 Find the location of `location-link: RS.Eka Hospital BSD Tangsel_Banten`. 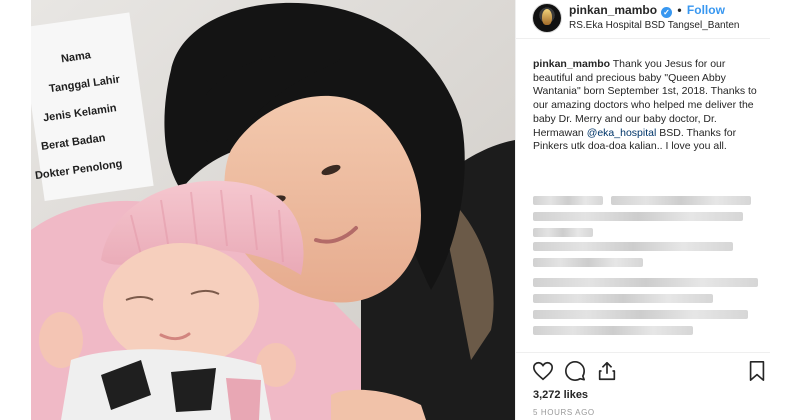

location-link: RS.Eka Hospital BSD Tangsel_Banten is located at coordinates (654, 25).